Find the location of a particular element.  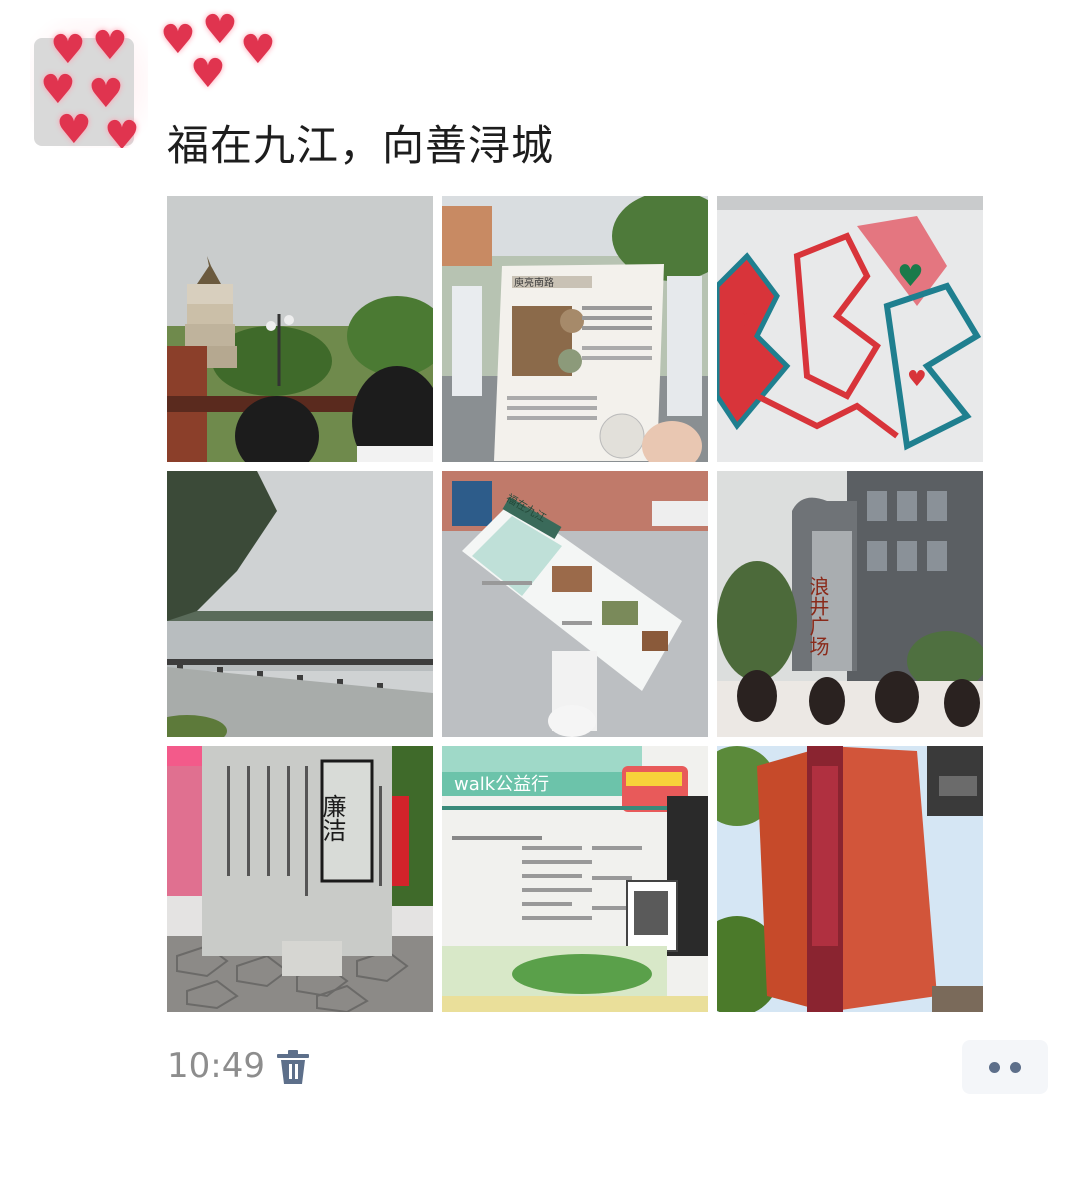

post-time: 10:49 is located at coordinates (216, 1066).